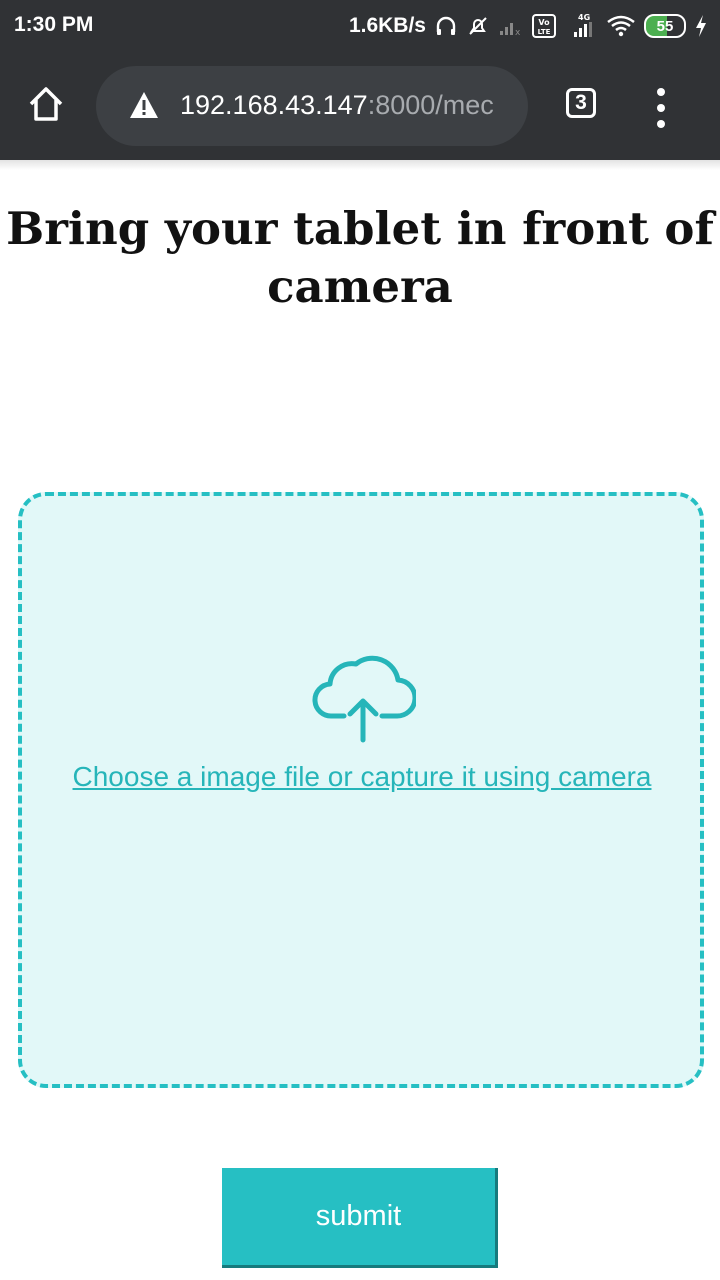 This screenshot has height=1280, width=720. Describe the element at coordinates (661, 108) in the screenshot. I see `overflow-menu-icon` at that location.